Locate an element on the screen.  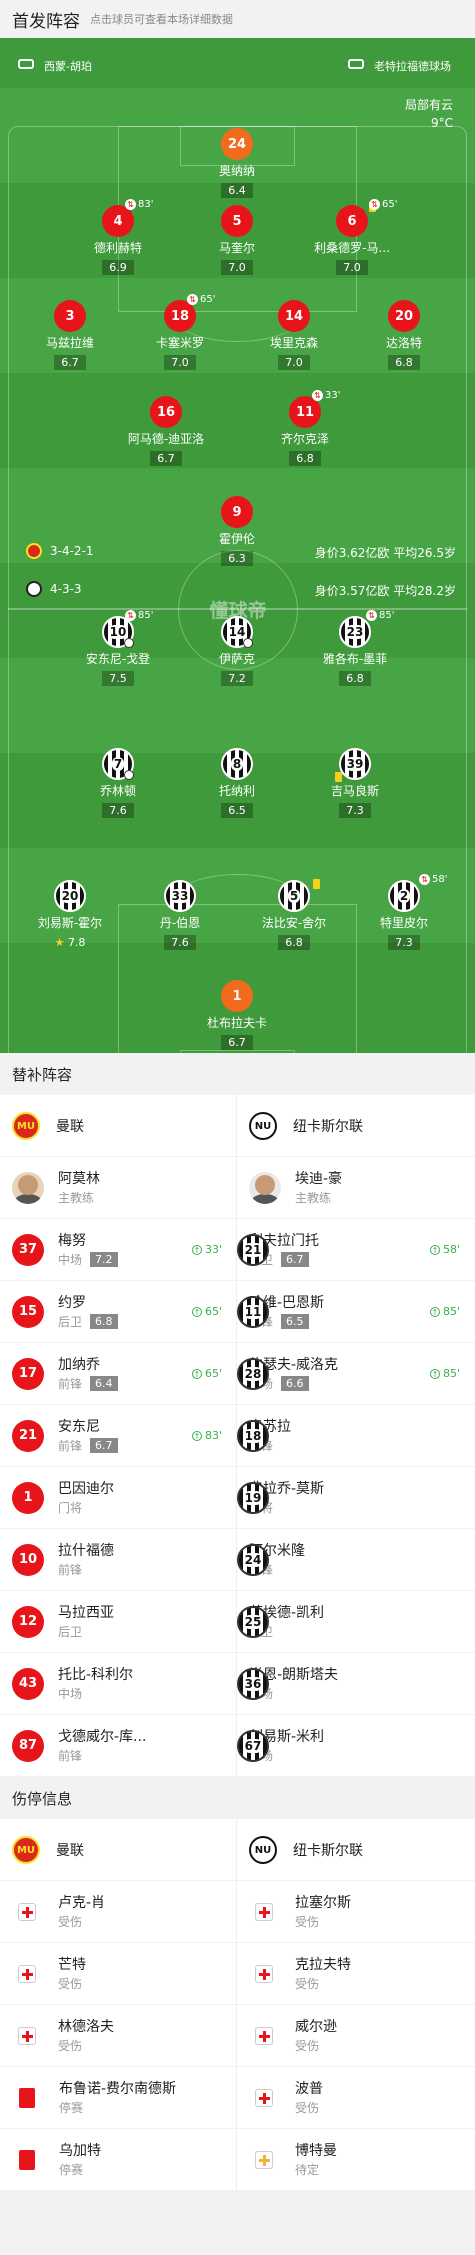
away-injury: 拉塞尔斯 受伤 is located at coordinates (355, 1911).